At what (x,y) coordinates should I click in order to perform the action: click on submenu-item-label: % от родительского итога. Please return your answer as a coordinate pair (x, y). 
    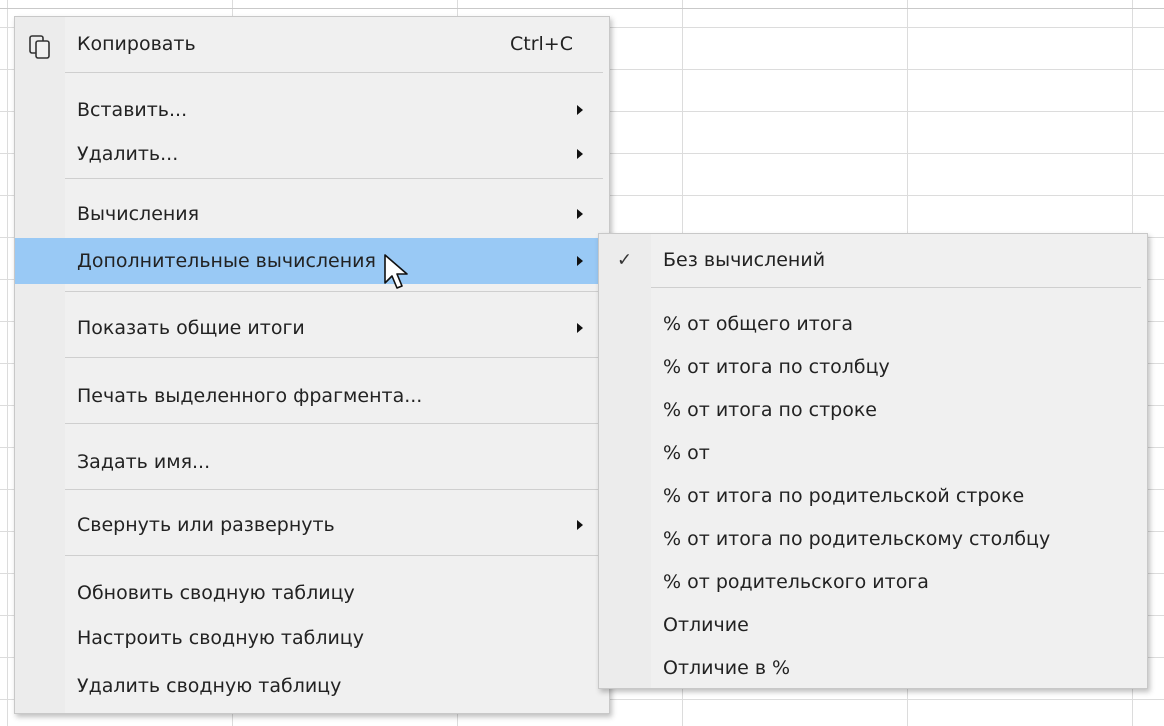
    Looking at the image, I should click on (796, 581).